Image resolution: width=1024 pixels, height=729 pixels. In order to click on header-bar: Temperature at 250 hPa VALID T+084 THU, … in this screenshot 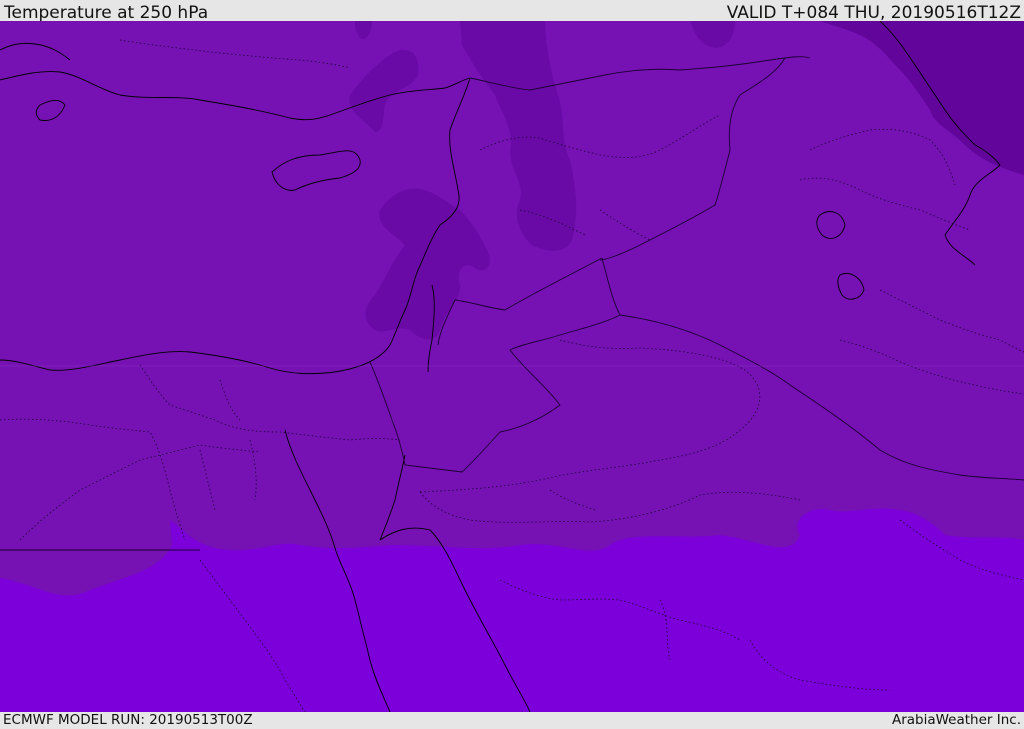, I will do `click(512, 11)`.